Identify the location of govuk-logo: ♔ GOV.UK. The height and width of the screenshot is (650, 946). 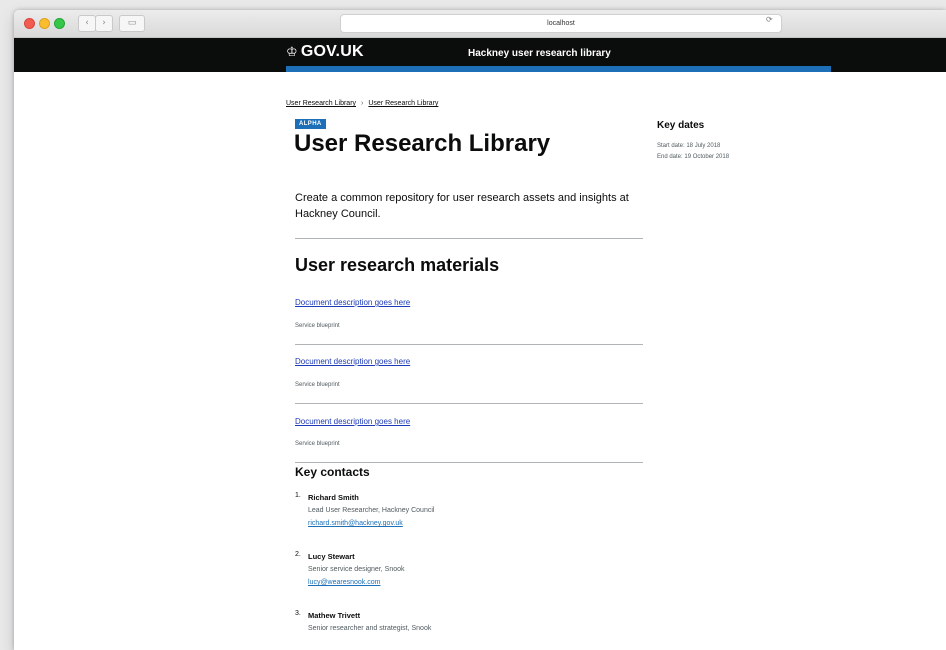
(325, 52).